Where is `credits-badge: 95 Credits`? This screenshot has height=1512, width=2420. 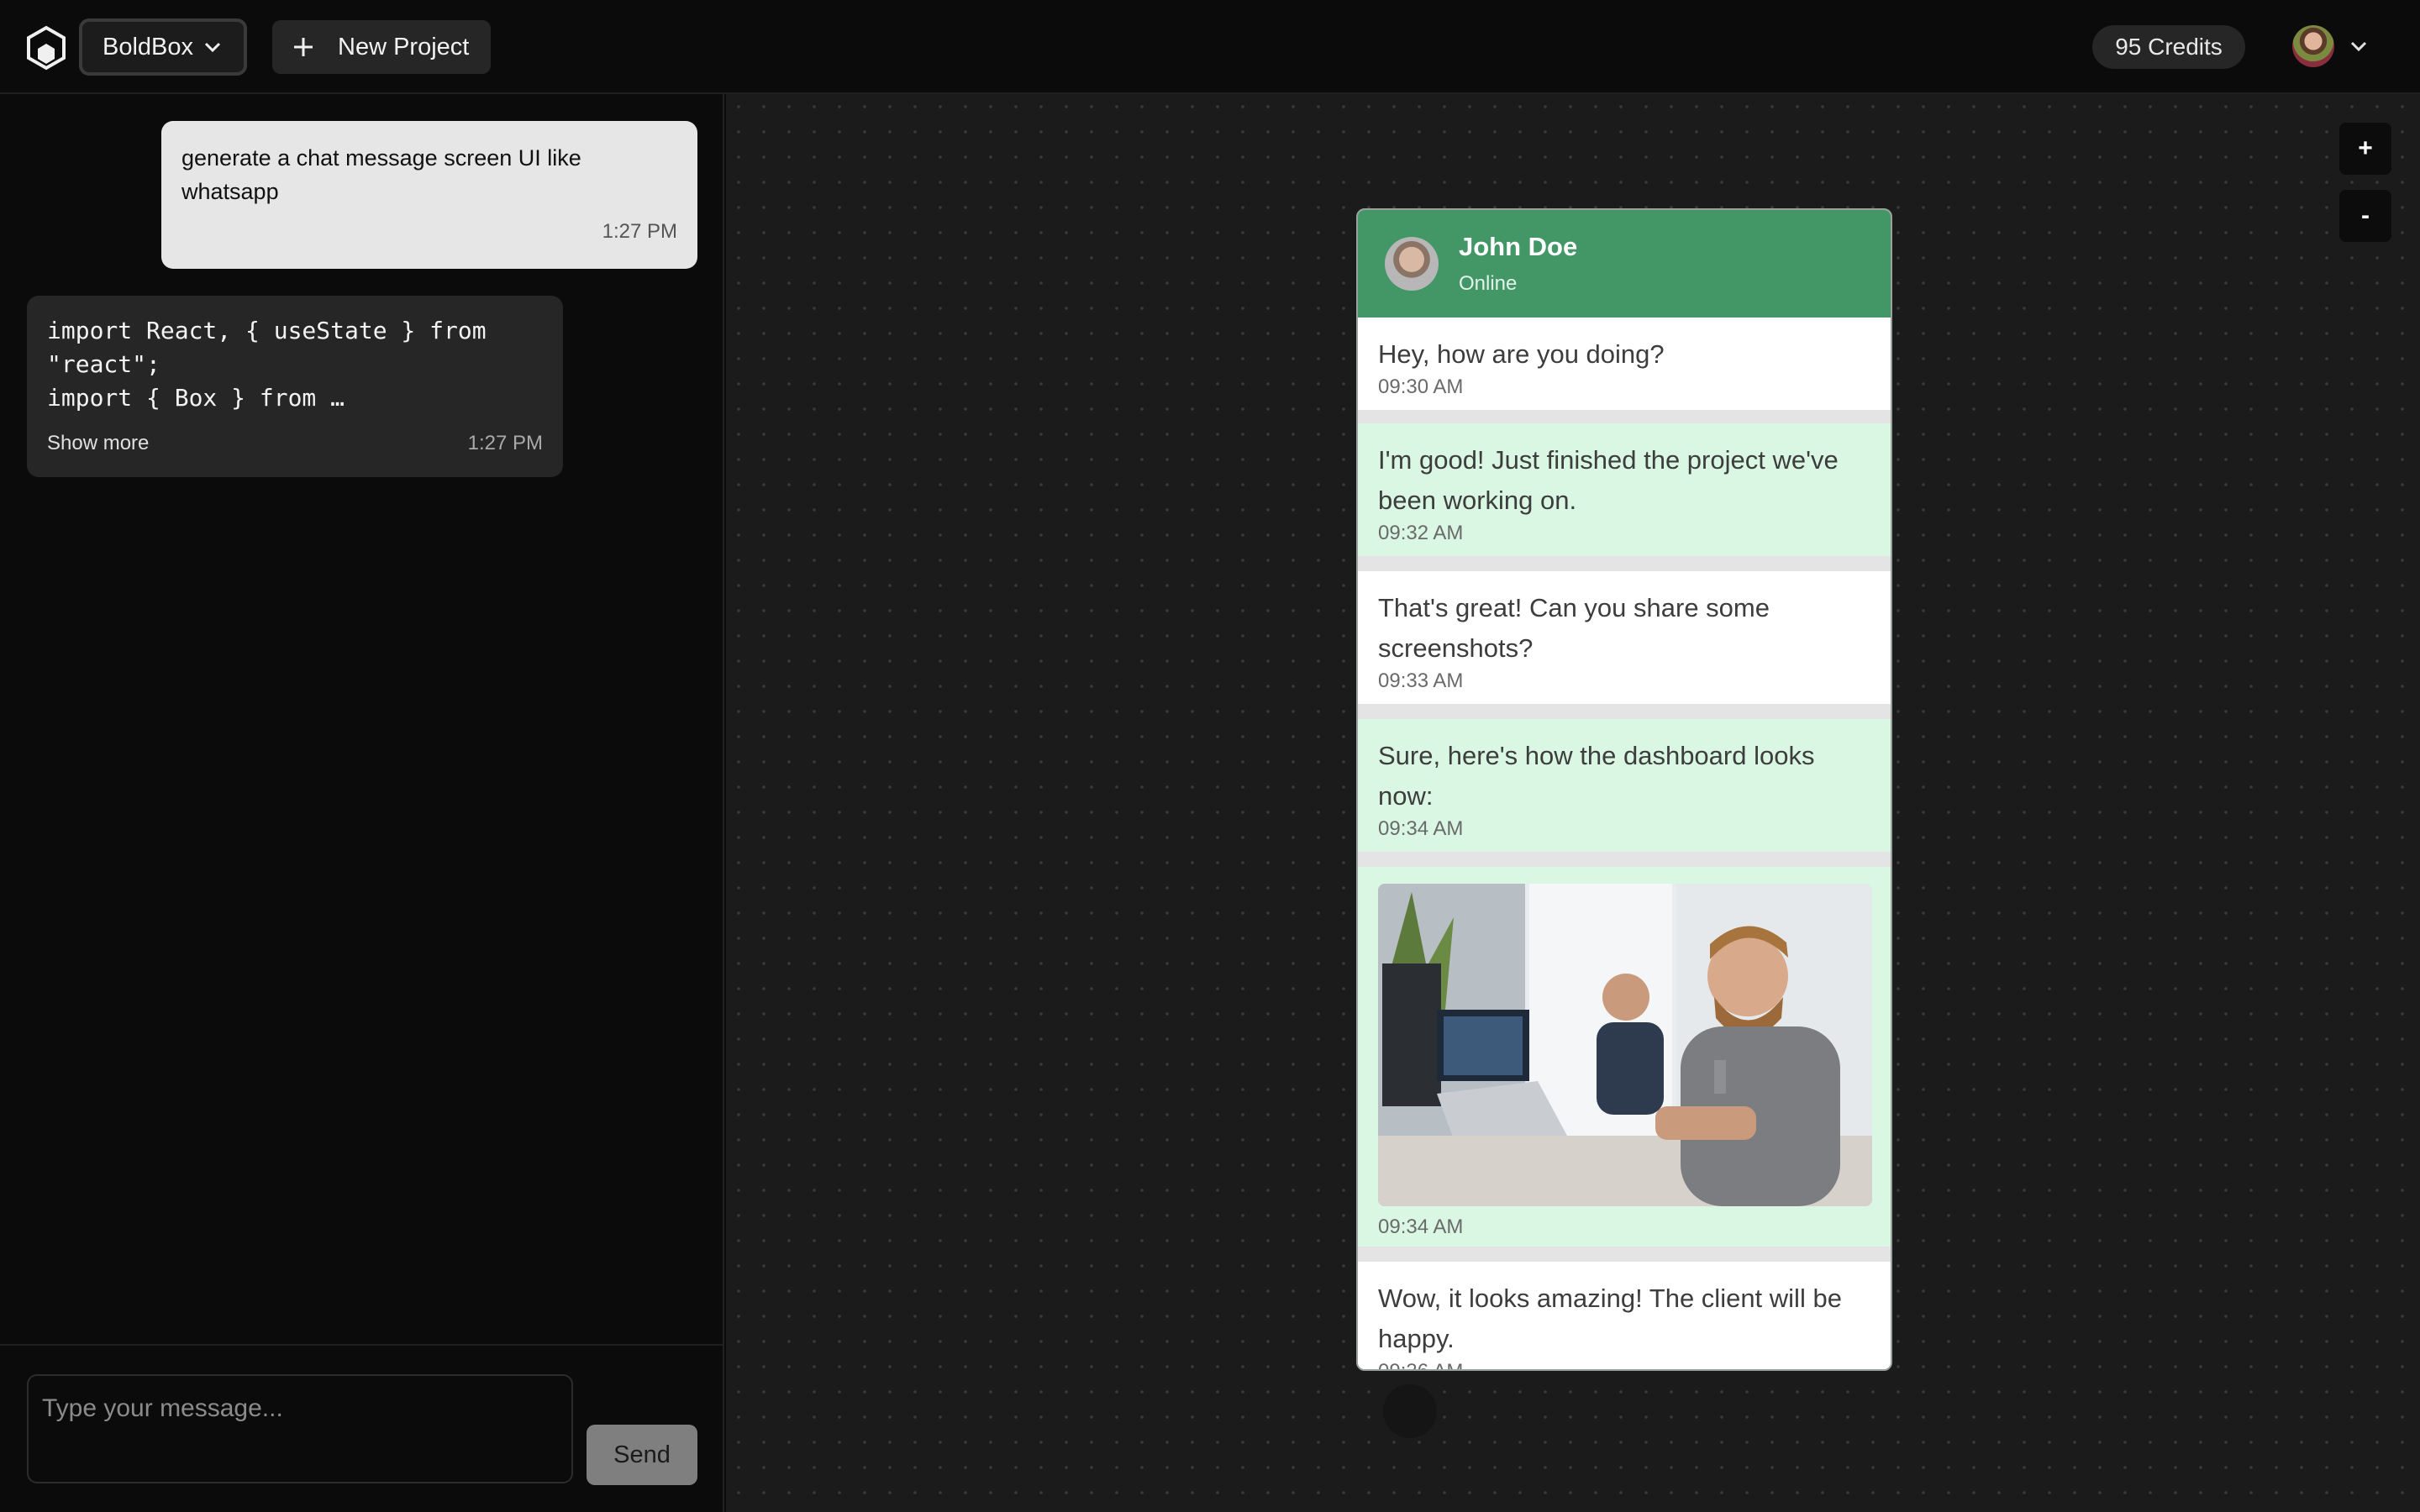 credits-badge: 95 Credits is located at coordinates (2168, 47).